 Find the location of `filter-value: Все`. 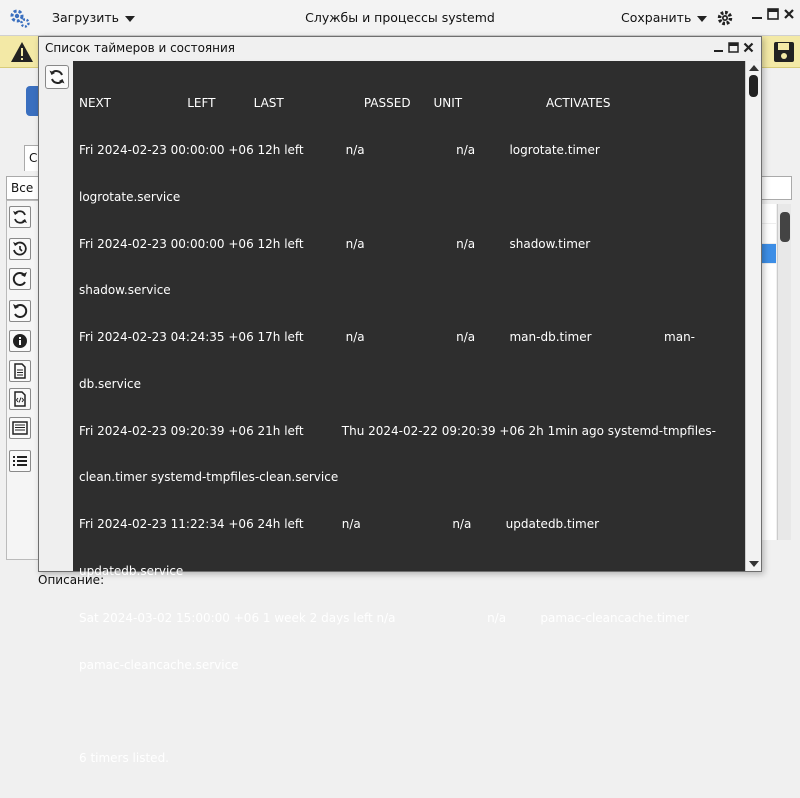

filter-value: Все is located at coordinates (22, 188).